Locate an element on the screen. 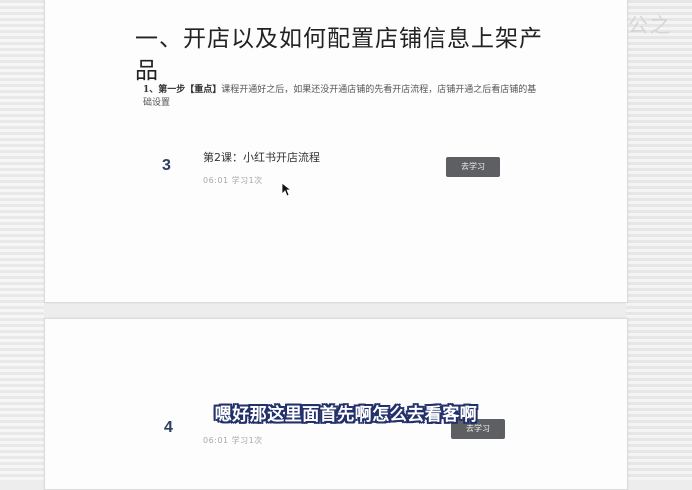 The image size is (692, 490). video-subtitle: 嗯好那这里面首先啊怎么去看客啊 is located at coordinates (346, 415).